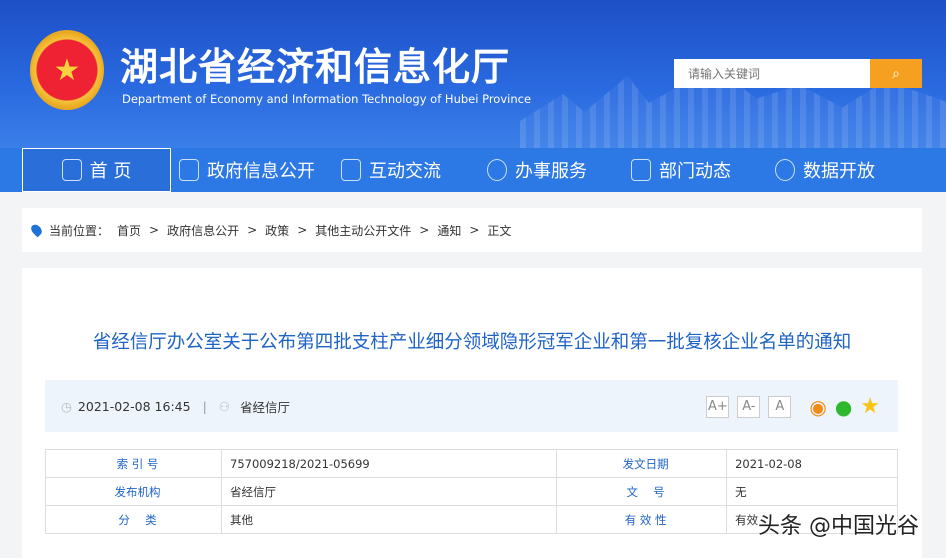  I want to click on nav-interaction: 互动交流, so click(391, 170).